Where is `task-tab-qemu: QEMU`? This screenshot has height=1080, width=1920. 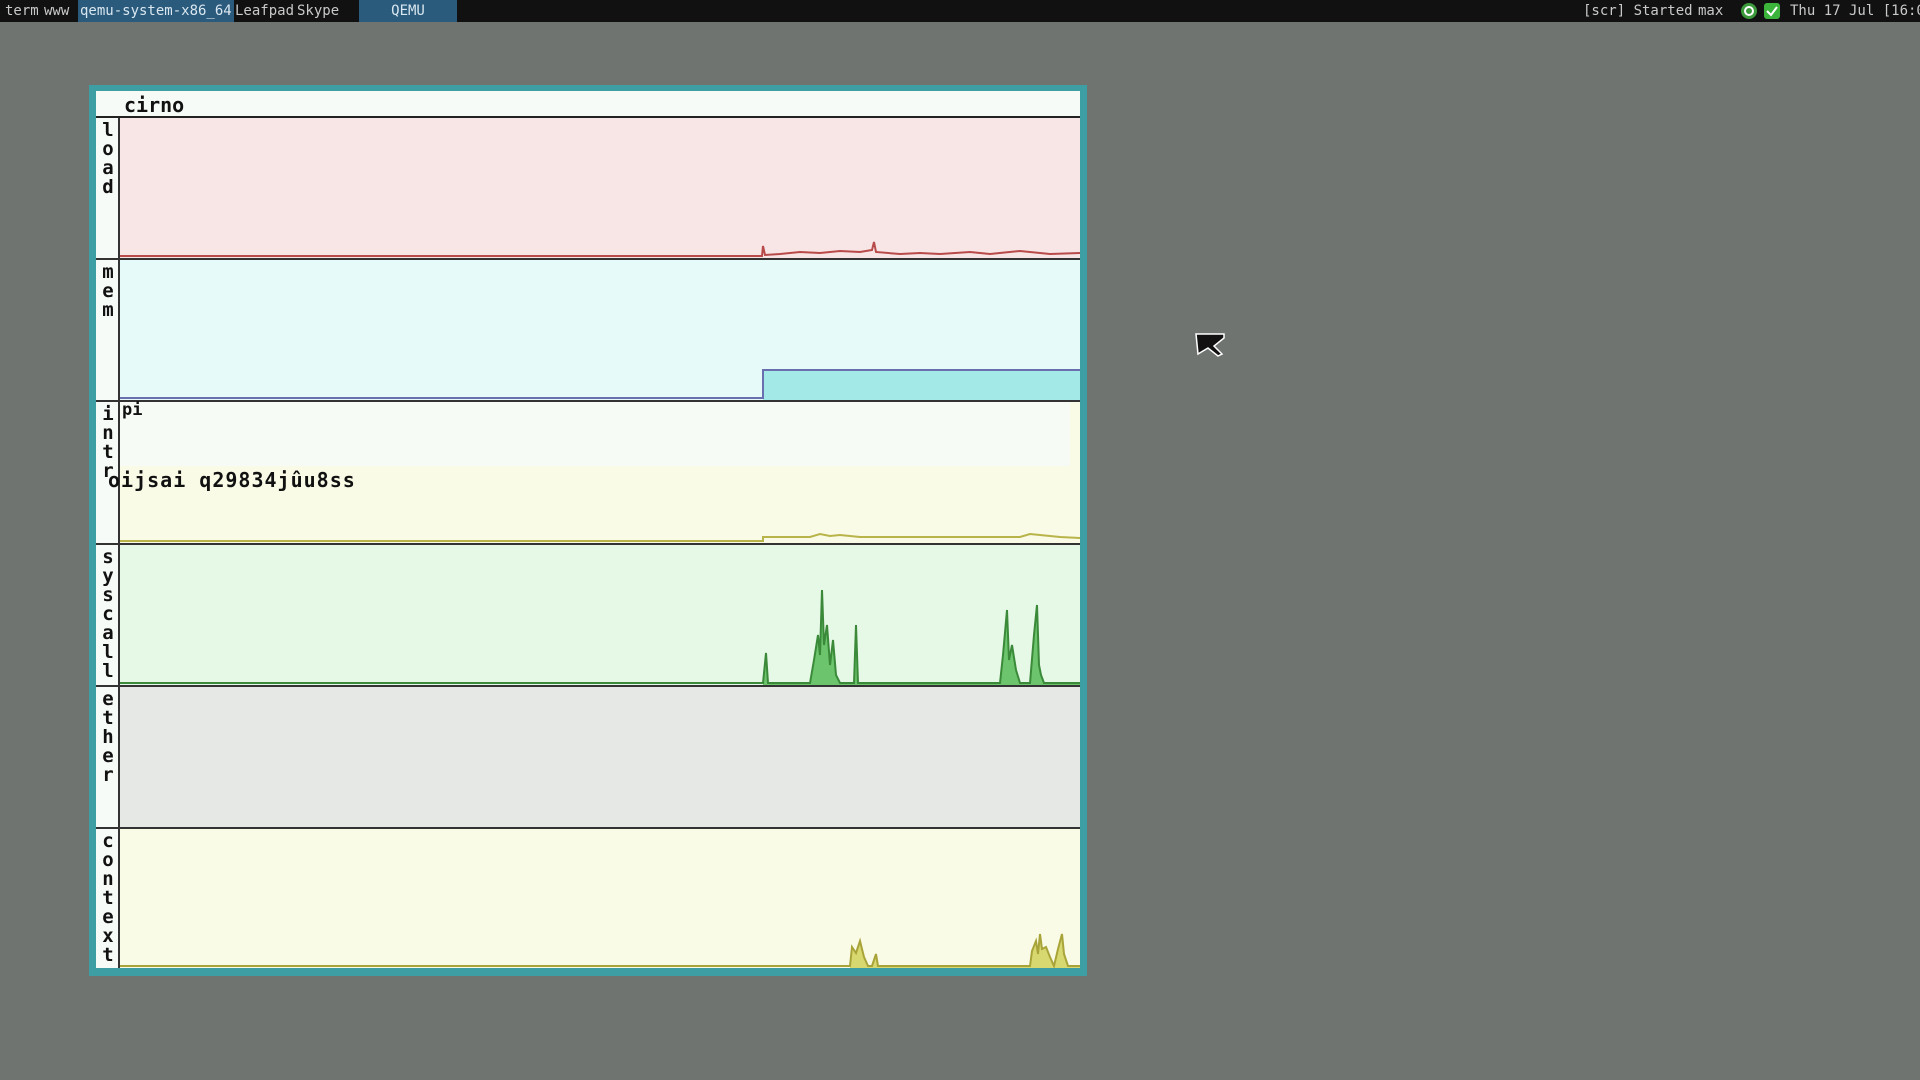
task-tab-qemu: QEMU is located at coordinates (408, 11).